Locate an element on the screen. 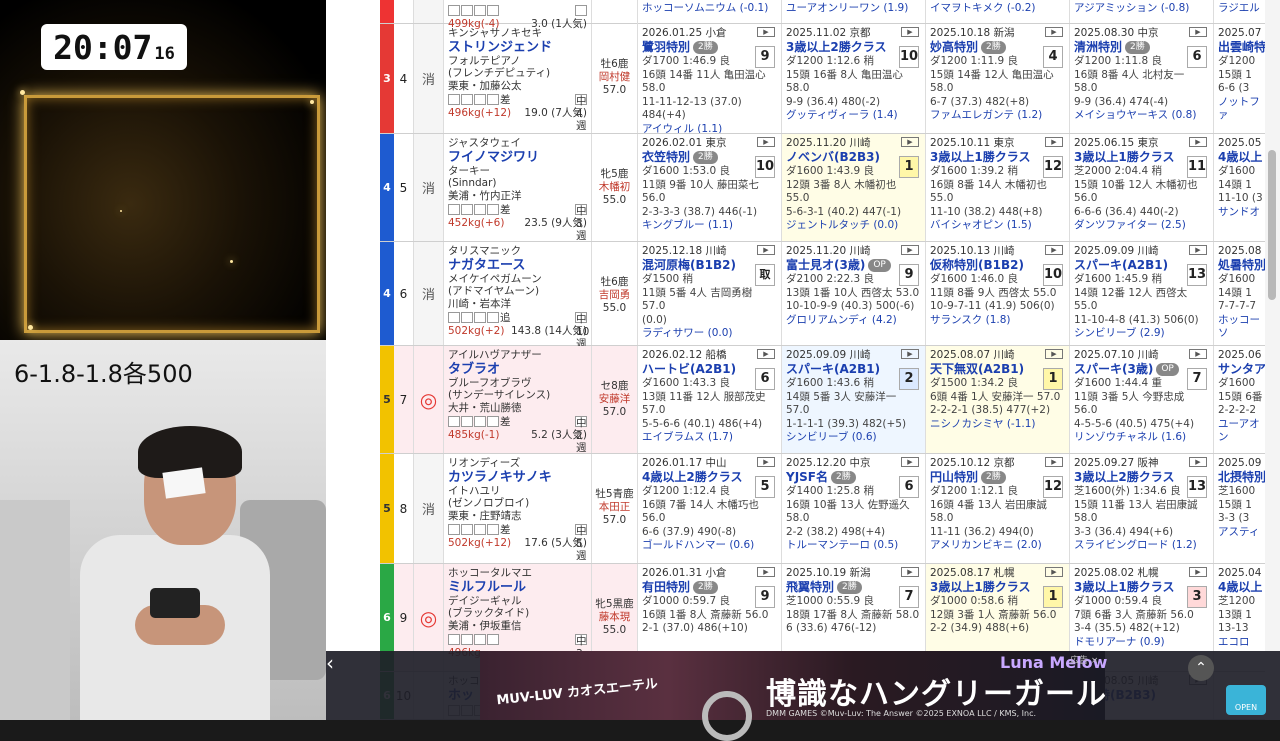 The height and width of the screenshot is (741, 1280). past-race-name: 妙高特別 is located at coordinates (954, 47).